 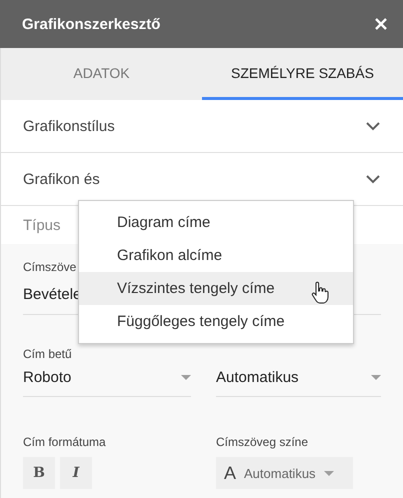 I want to click on field-label: Címszöve, so click(x=49, y=267).